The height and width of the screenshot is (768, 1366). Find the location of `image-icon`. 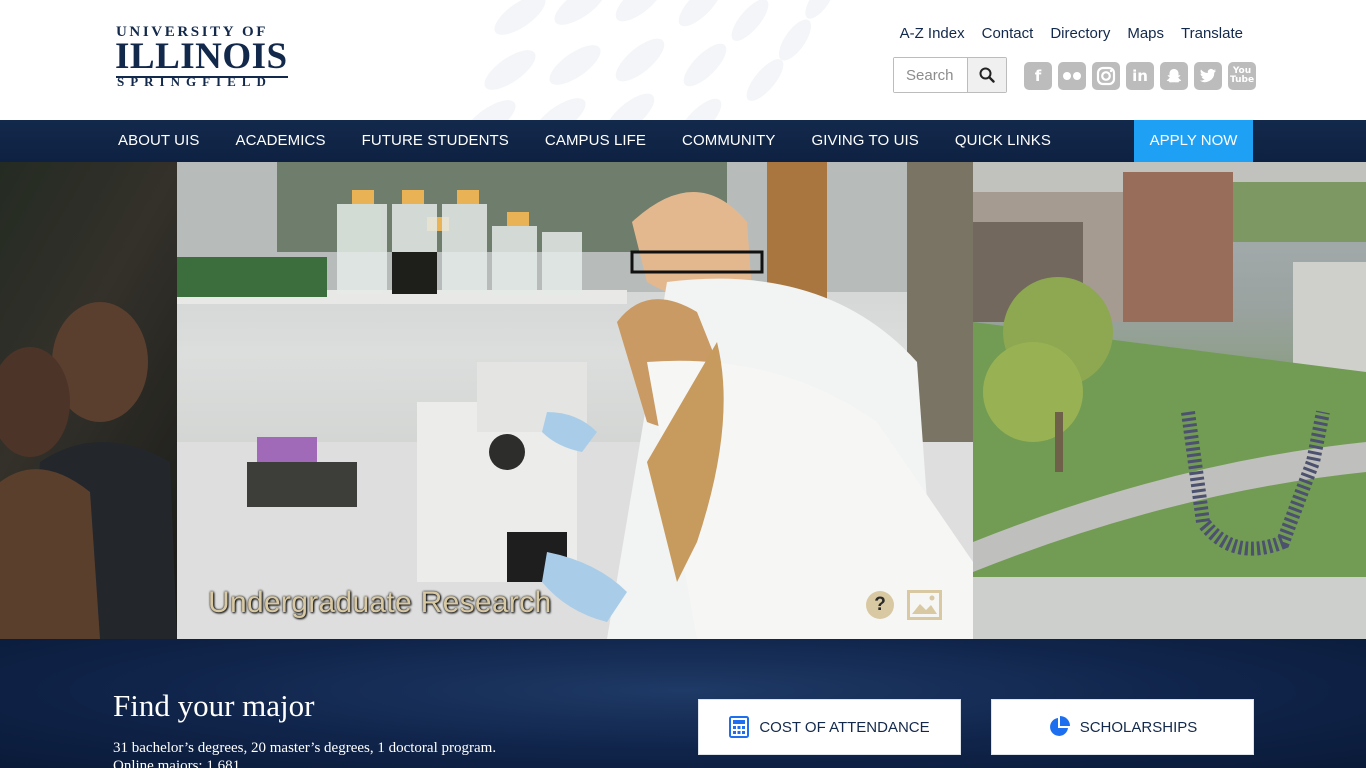

image-icon is located at coordinates (924, 605).